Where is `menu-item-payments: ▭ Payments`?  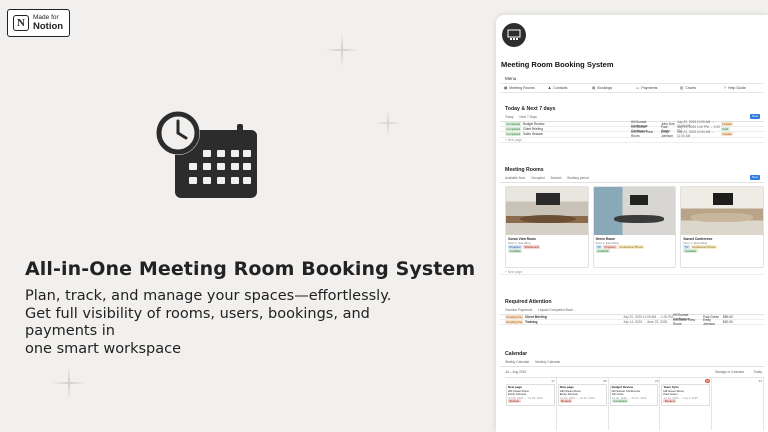 menu-item-payments: ▭ Payments is located at coordinates (654, 88).